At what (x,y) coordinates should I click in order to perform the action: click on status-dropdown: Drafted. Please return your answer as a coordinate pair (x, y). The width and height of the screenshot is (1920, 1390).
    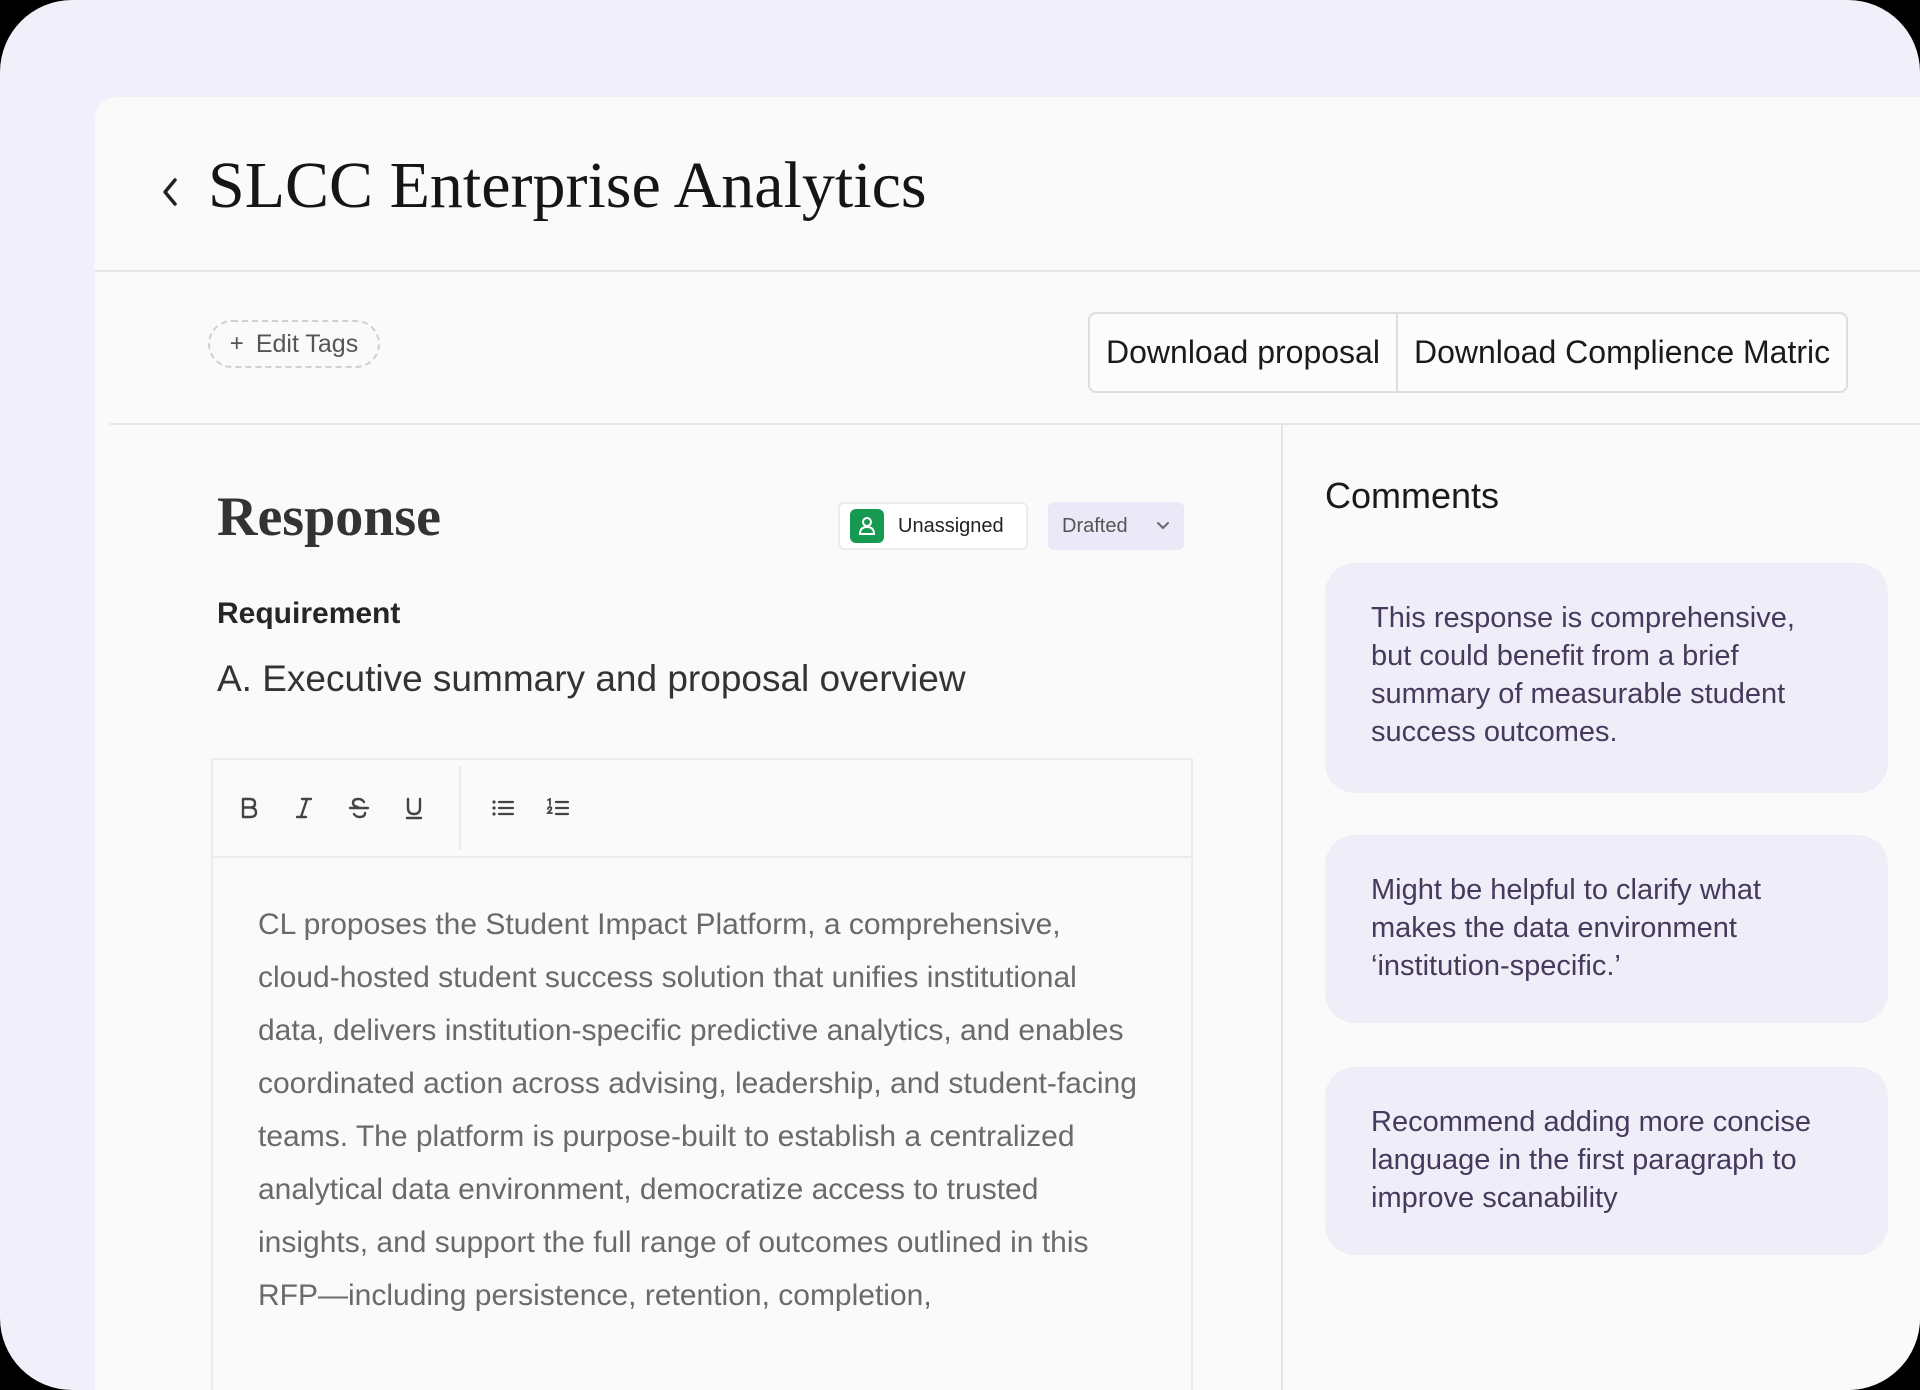
    Looking at the image, I should click on (1116, 526).